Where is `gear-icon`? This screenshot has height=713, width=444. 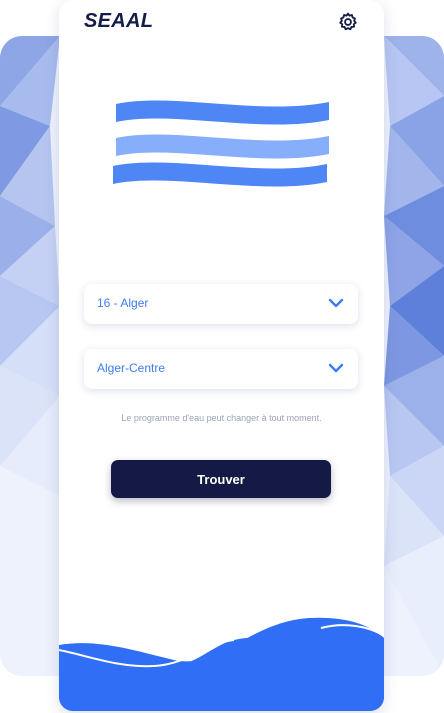 gear-icon is located at coordinates (348, 21).